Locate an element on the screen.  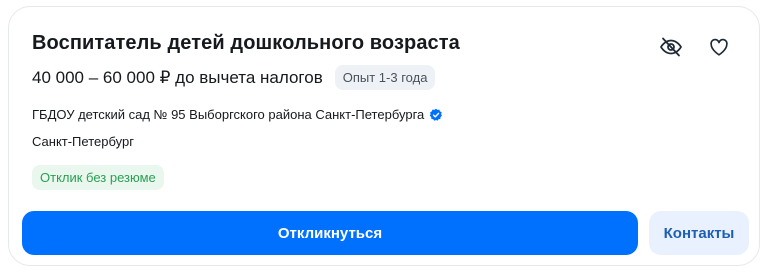
contacts-button: Контакты is located at coordinates (699, 233).